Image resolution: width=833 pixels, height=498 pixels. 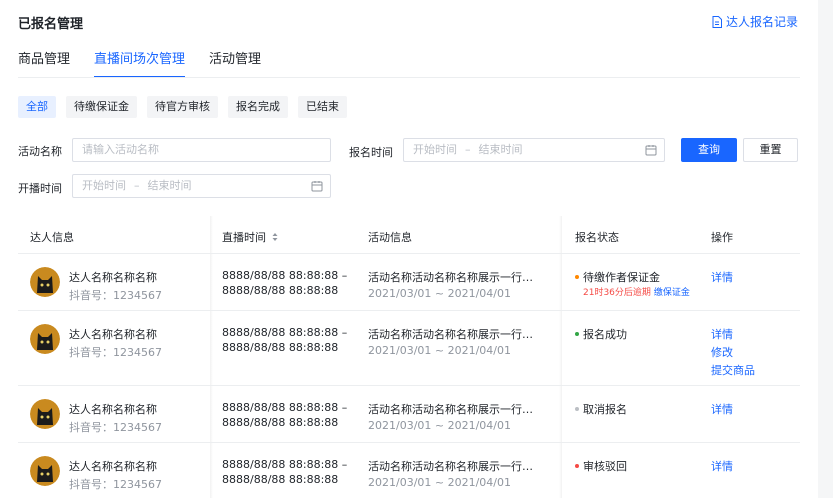 I want to click on filter-chip-pending-deposit: 待缴保证金, so click(x=101, y=107).